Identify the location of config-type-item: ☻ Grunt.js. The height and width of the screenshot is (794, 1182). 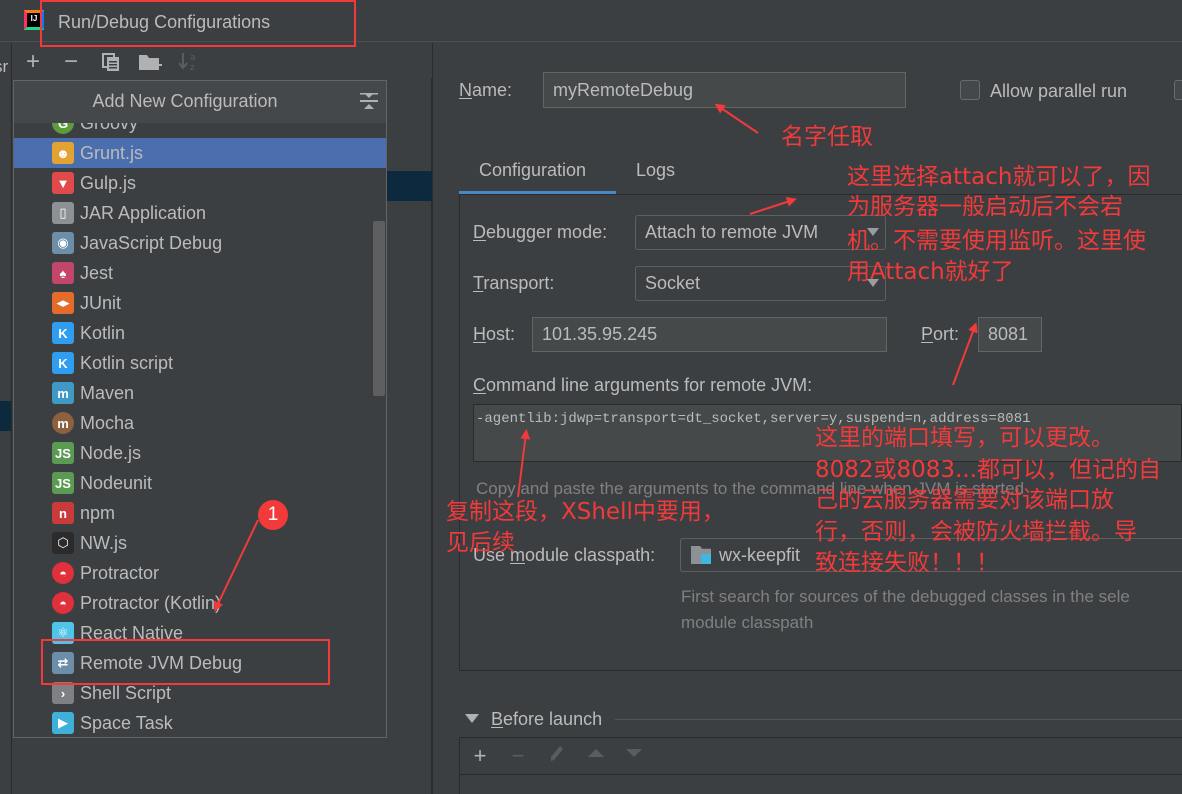
(200, 153).